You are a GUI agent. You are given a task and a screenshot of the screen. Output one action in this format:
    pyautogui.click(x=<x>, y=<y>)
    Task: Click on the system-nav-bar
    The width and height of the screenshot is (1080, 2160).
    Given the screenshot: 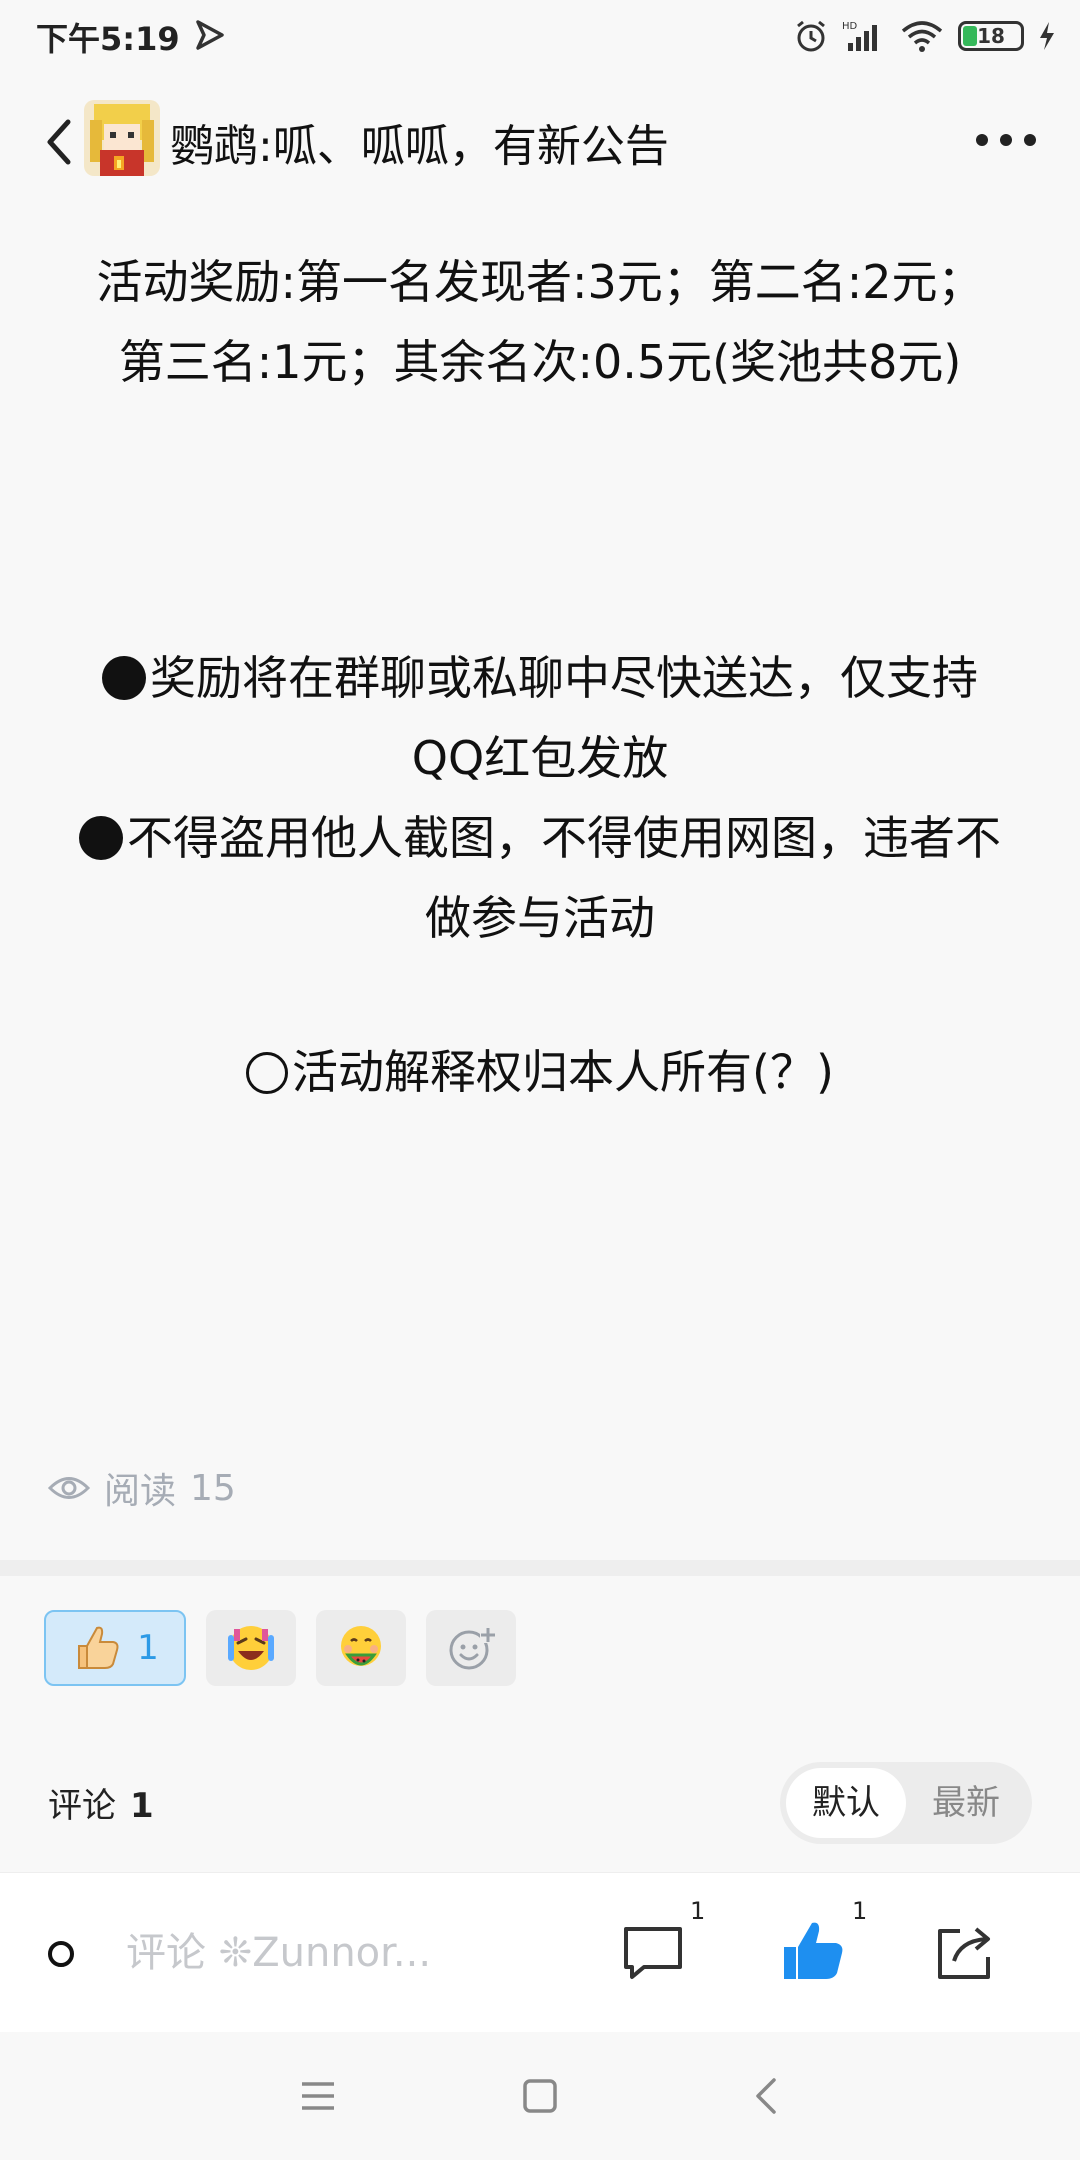 What is the action you would take?
    pyautogui.click(x=540, y=2096)
    